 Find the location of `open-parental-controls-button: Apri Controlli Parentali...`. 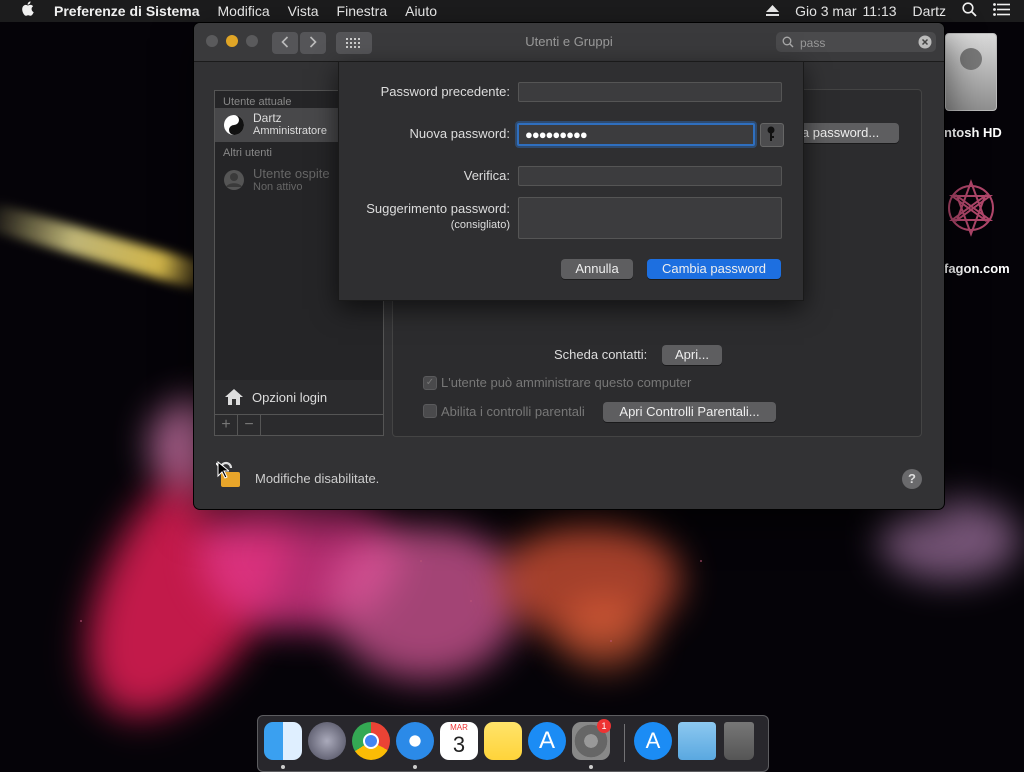

open-parental-controls-button: Apri Controlli Parentali... is located at coordinates (689, 412).